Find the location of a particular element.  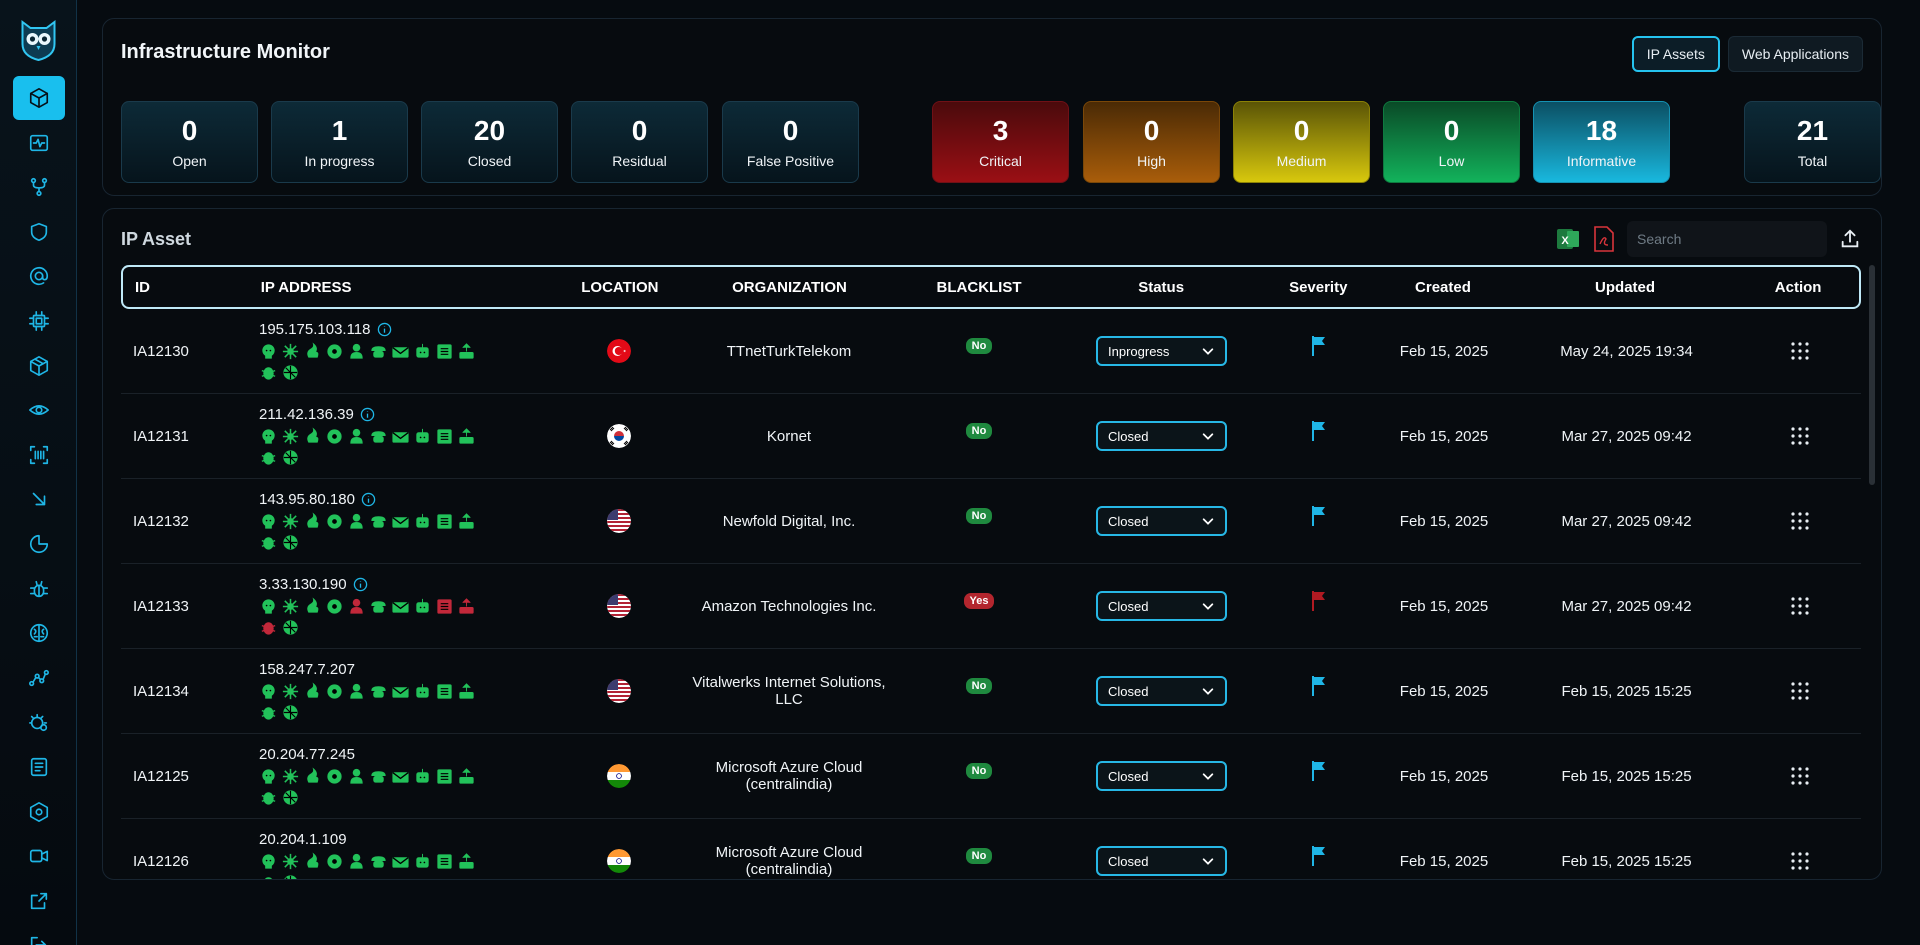

col-id: ID is located at coordinates (192, 287).